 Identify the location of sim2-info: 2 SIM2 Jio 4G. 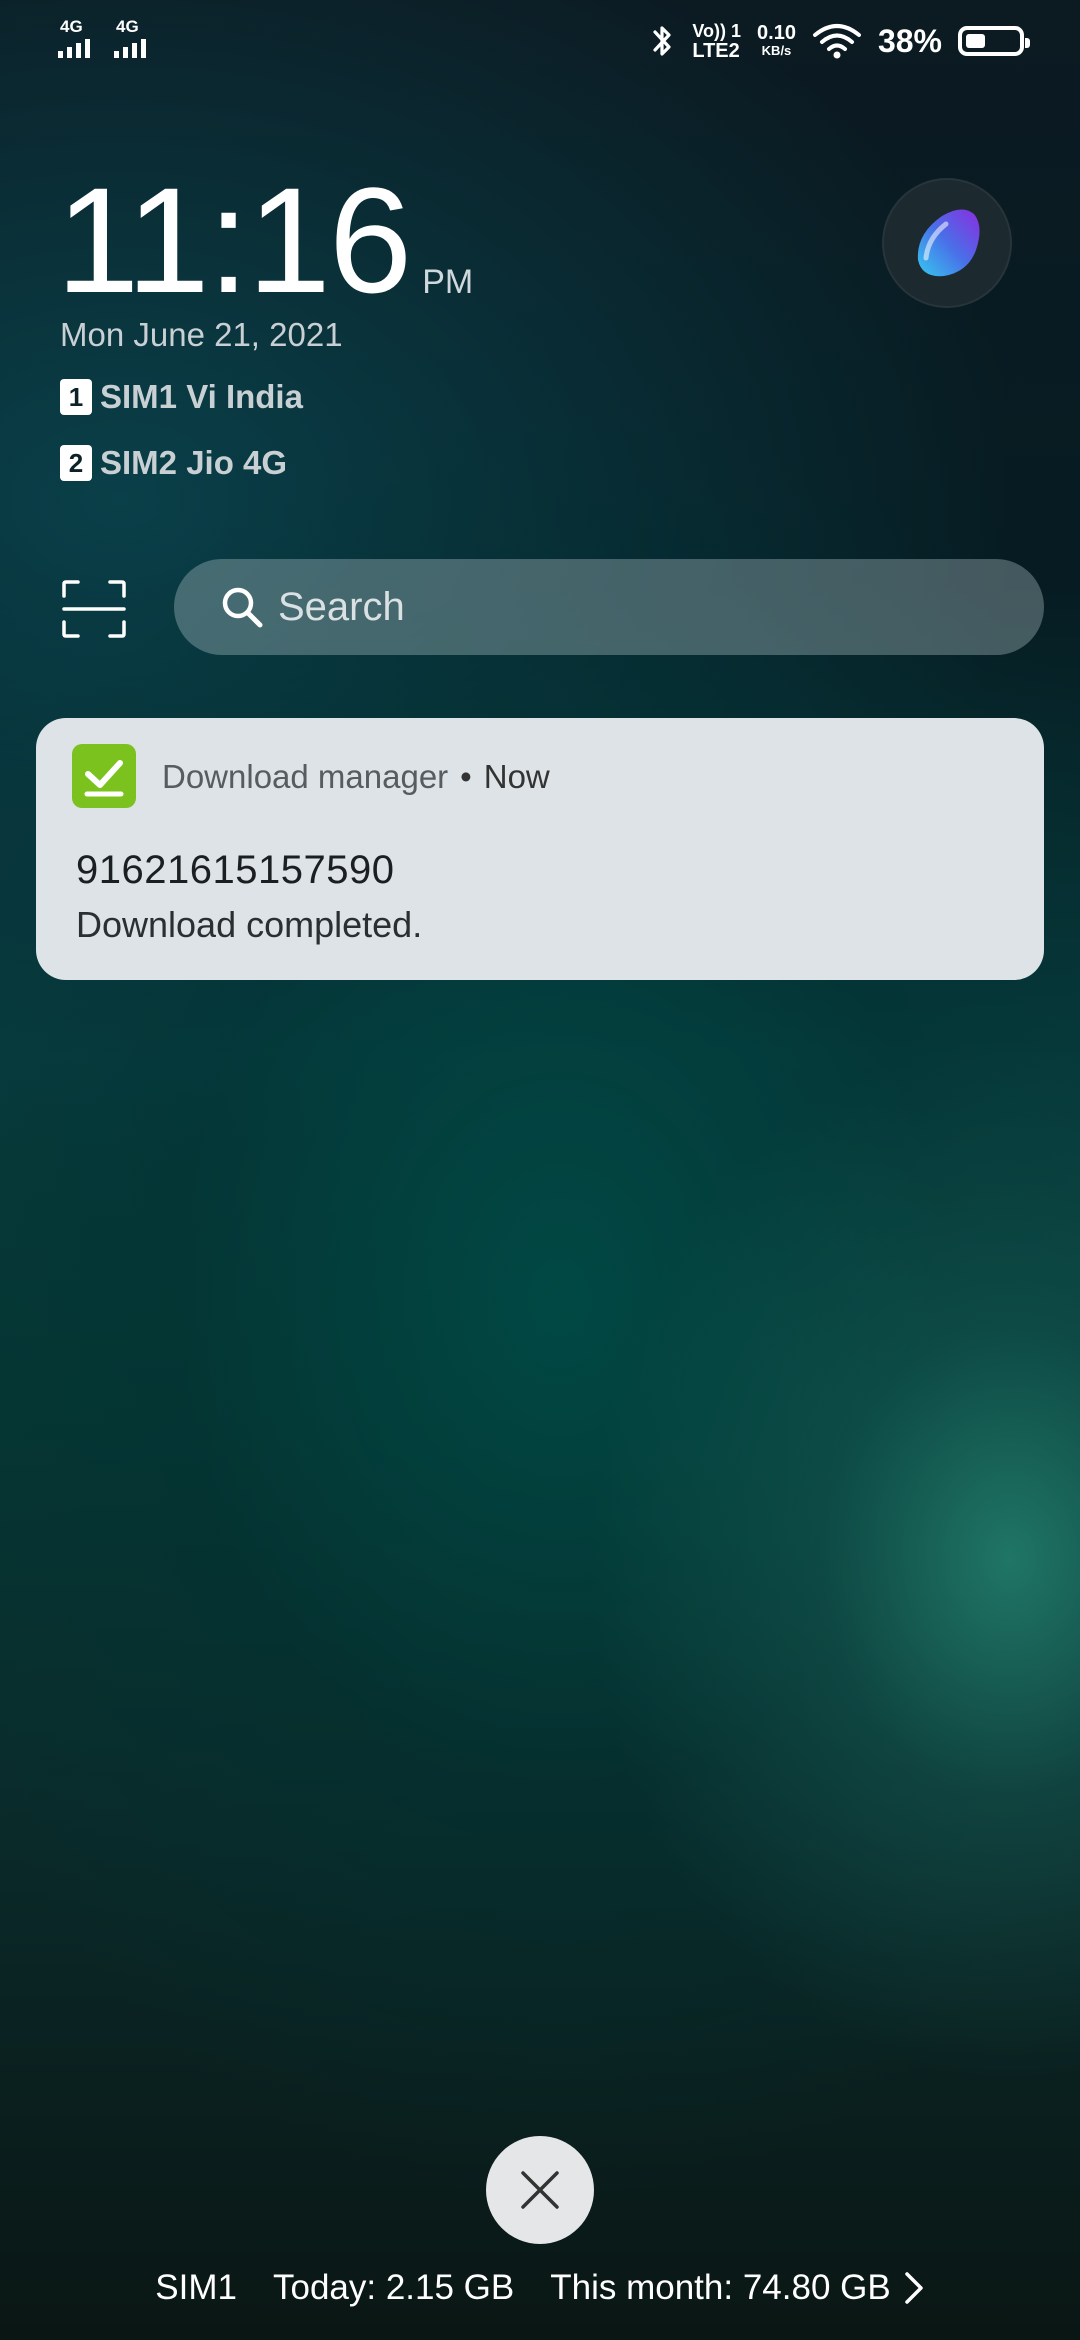
(173, 463).